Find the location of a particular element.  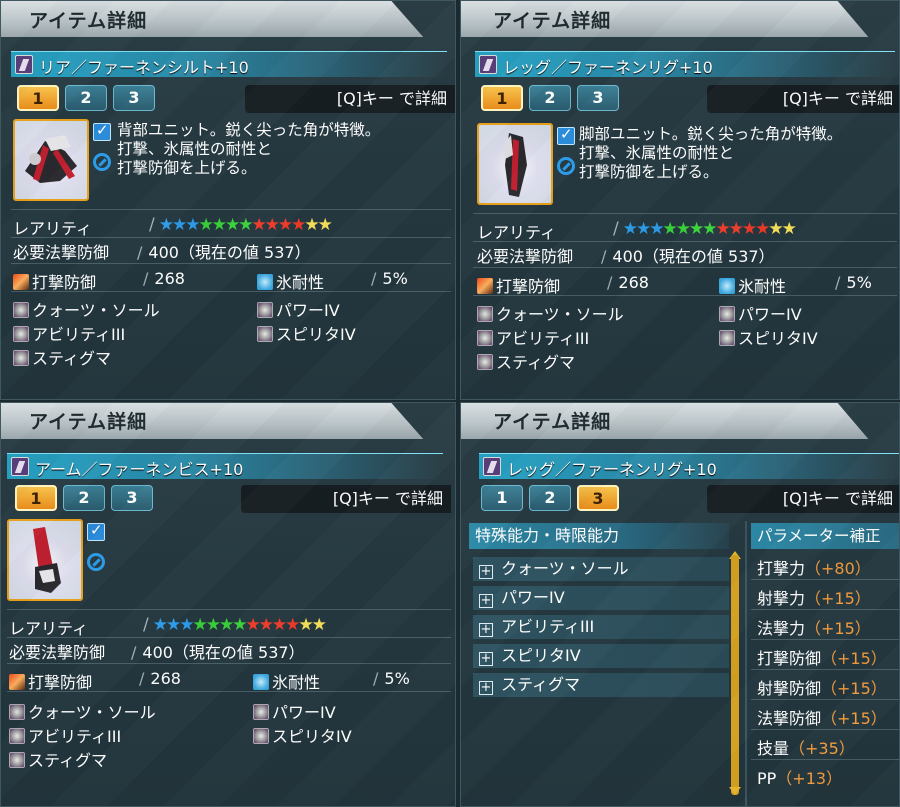

affix-item: クォーツ・ソール is located at coordinates (82, 711).